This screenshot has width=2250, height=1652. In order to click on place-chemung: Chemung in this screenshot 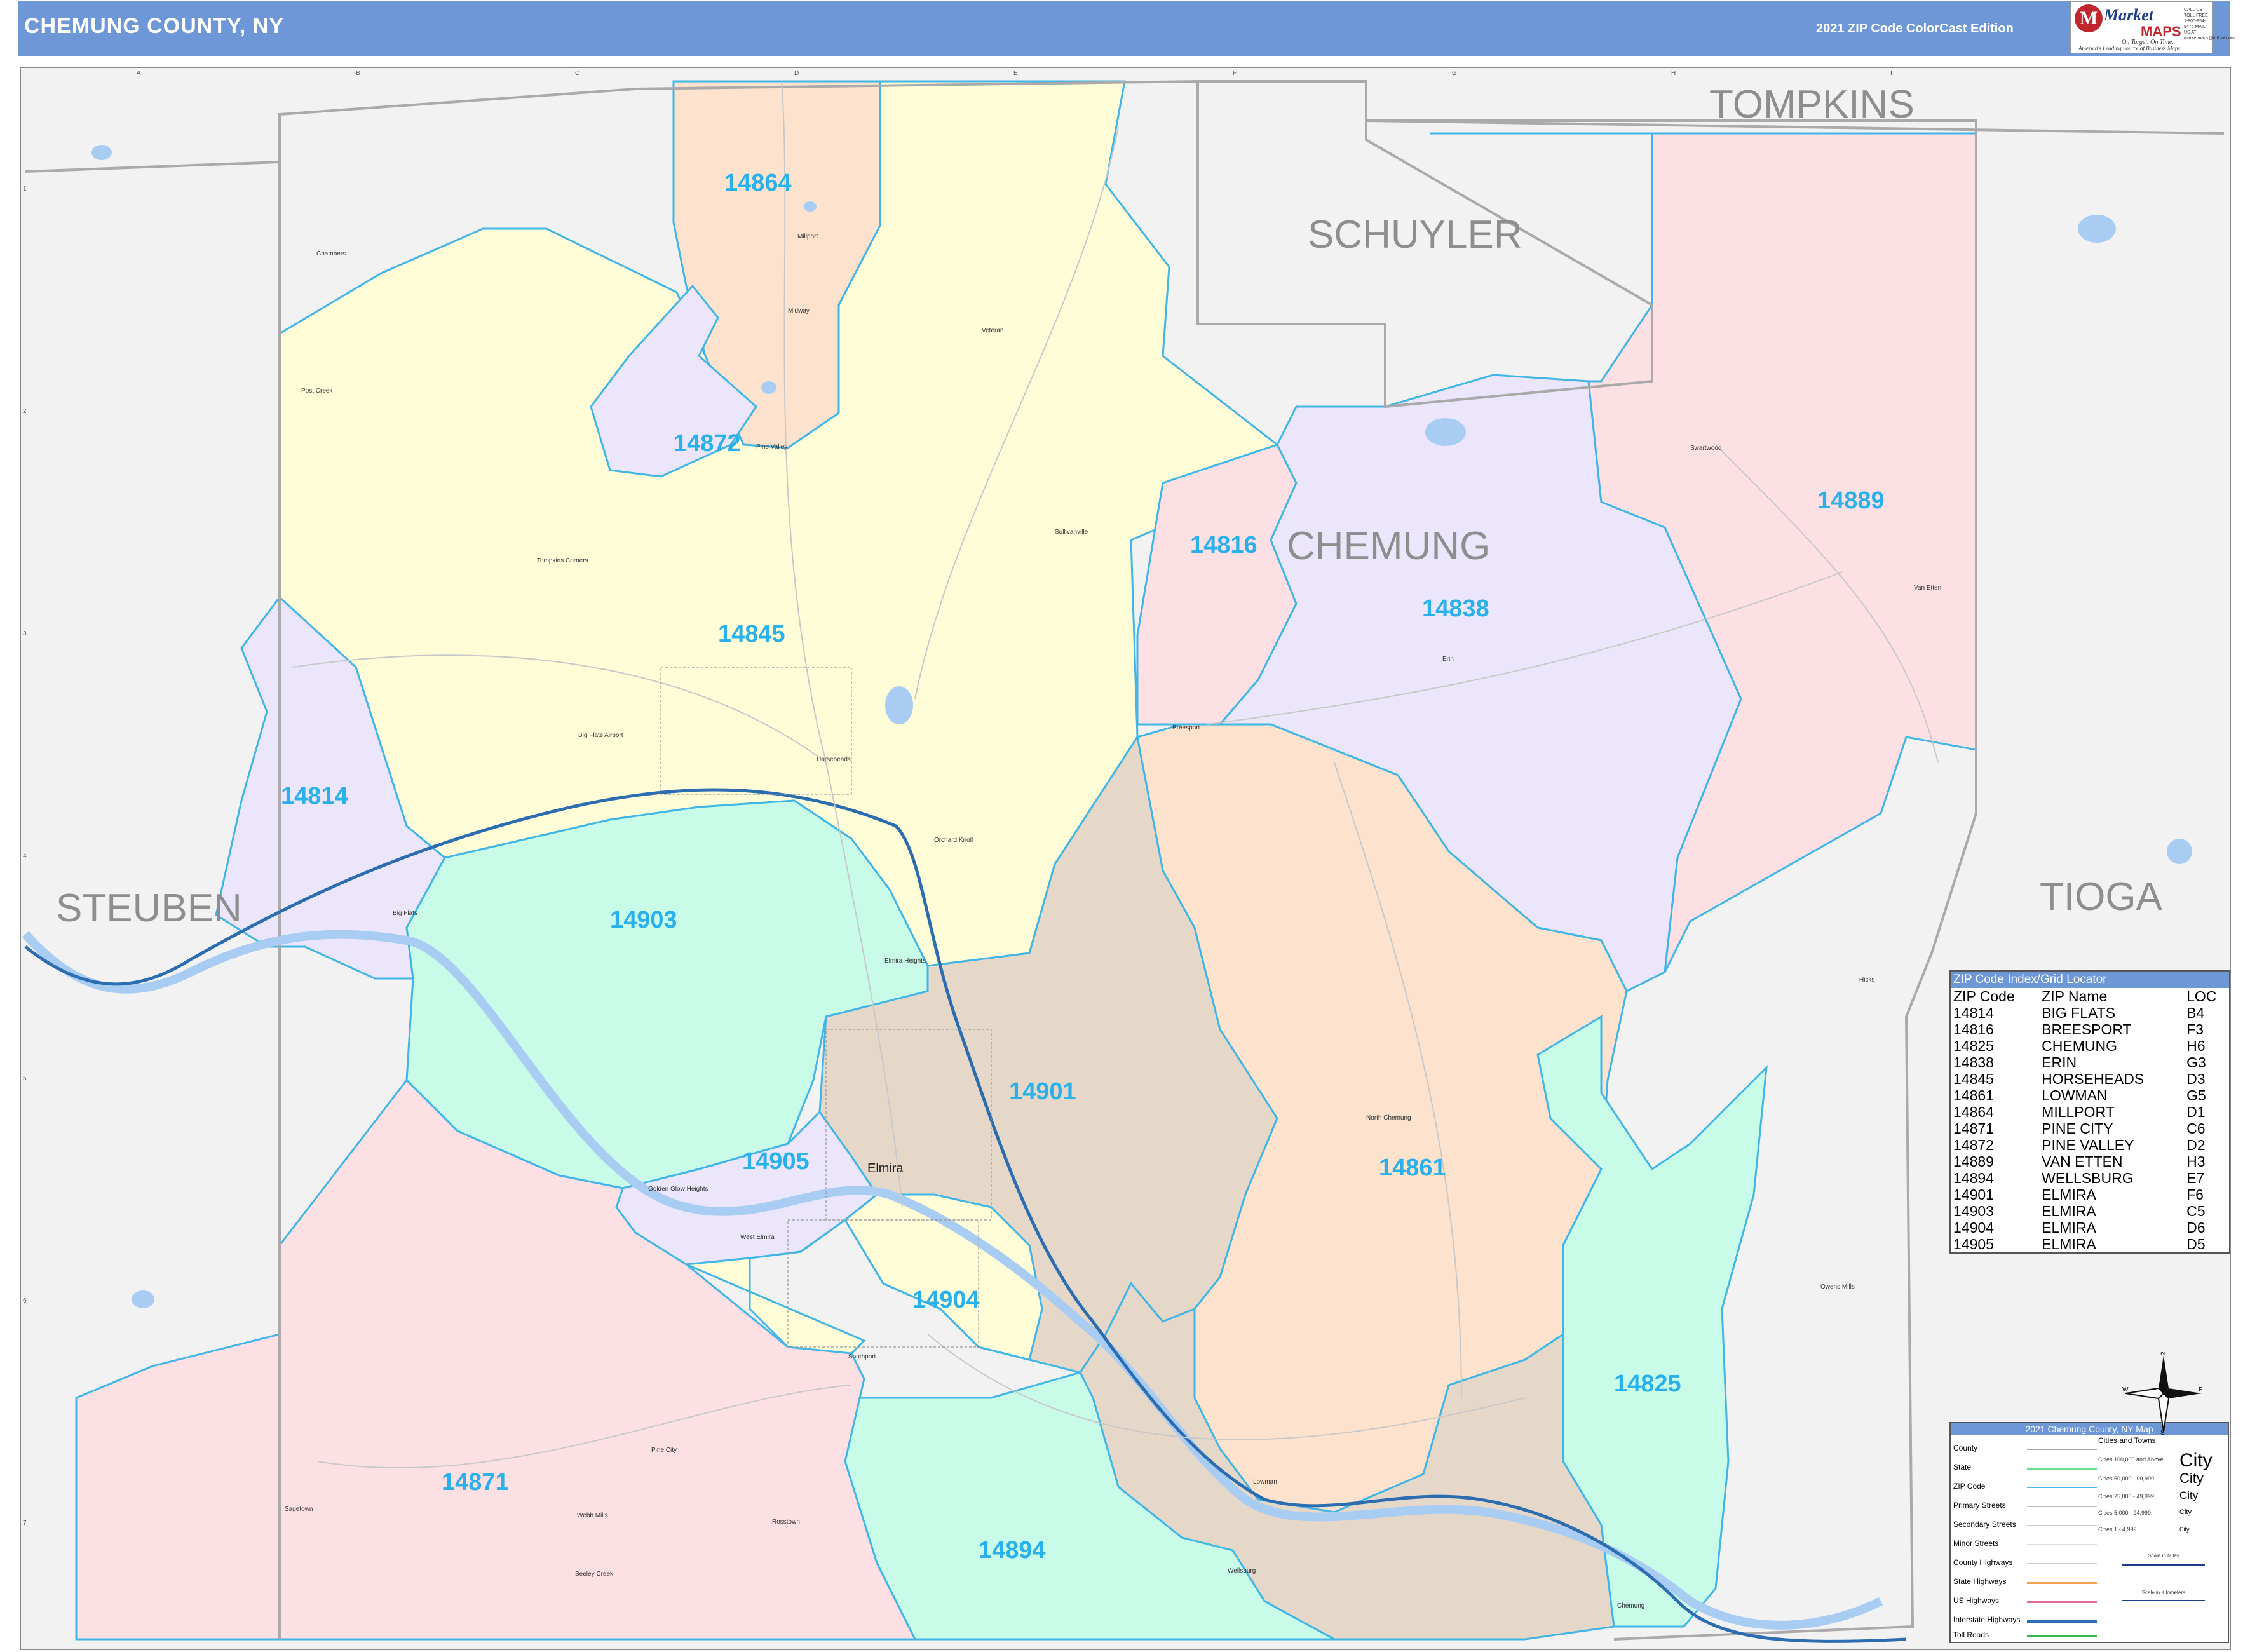, I will do `click(1630, 1605)`.